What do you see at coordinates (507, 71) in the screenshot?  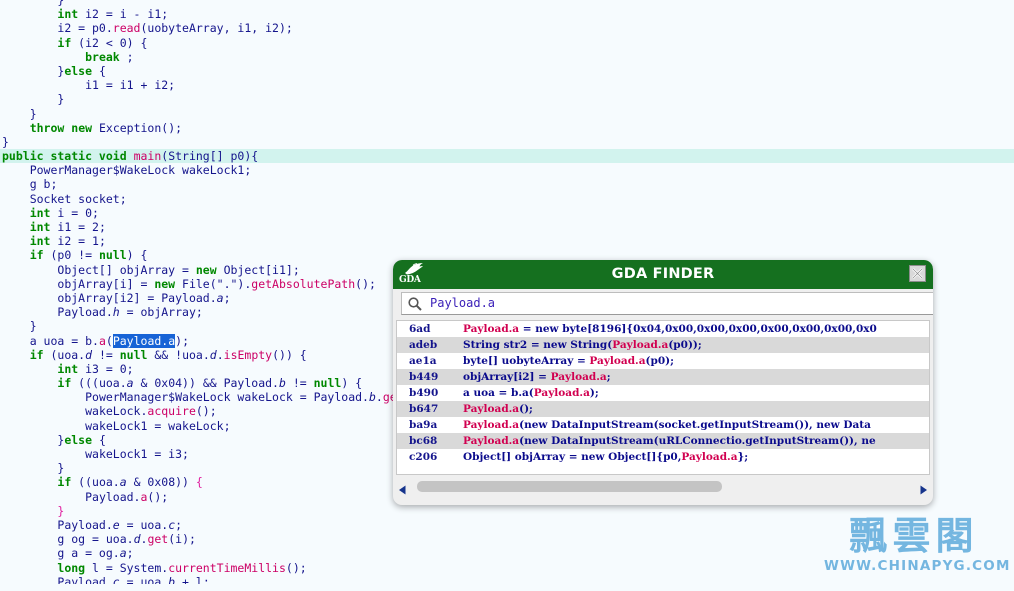 I see `code-line: }else {` at bounding box center [507, 71].